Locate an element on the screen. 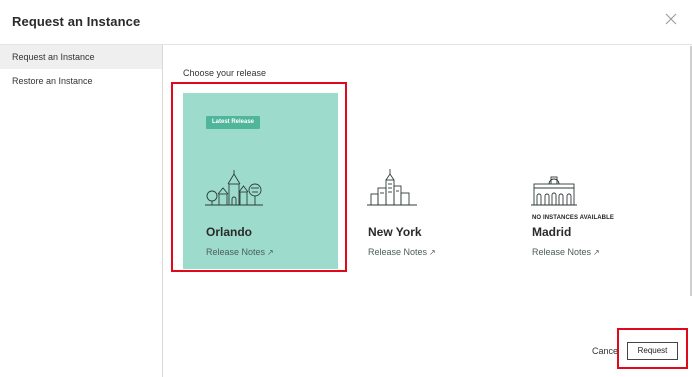 The width and height of the screenshot is (692, 377). release-card-new-york: New York Release Notes ↗ is located at coordinates (422, 181).